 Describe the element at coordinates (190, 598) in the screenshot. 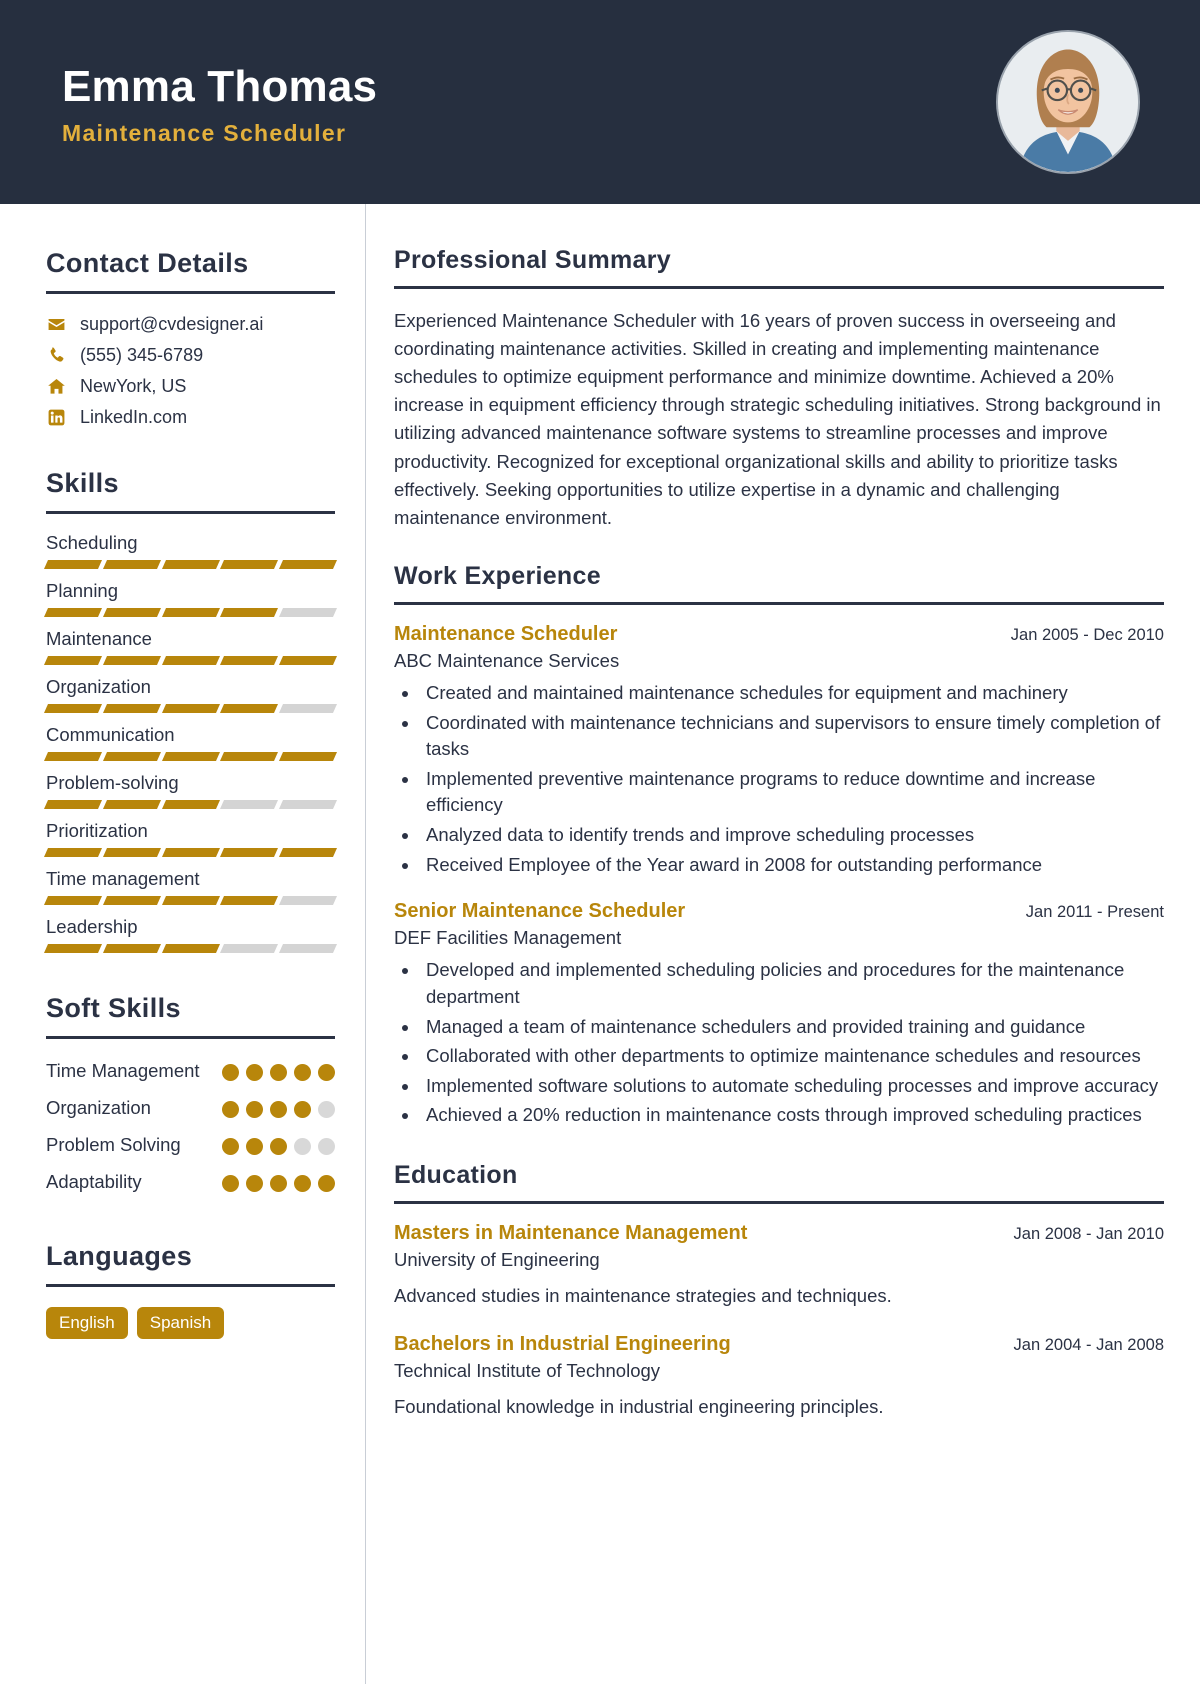

I see `skill-item: Planning` at that location.